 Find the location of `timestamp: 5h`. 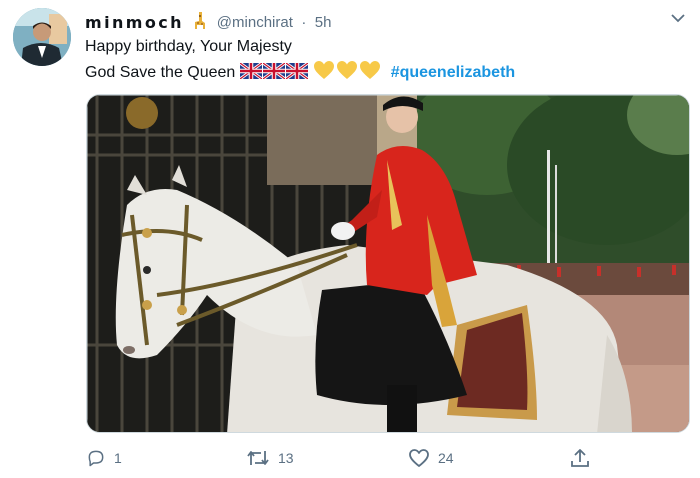

timestamp: 5h is located at coordinates (323, 22).